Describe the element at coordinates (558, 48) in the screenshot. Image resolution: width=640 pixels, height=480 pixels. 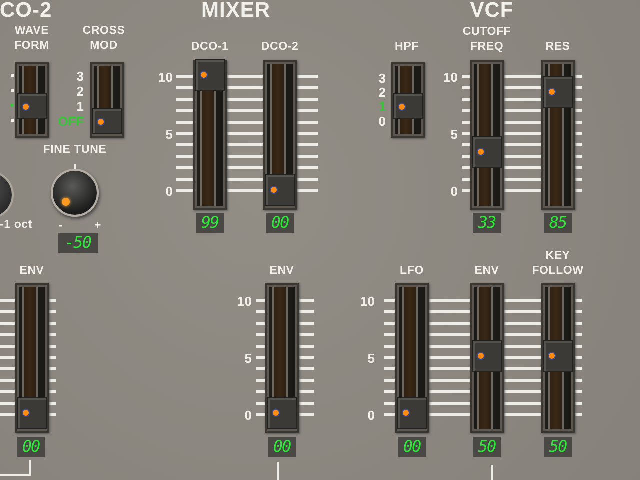
I see `control-label: RES` at that location.